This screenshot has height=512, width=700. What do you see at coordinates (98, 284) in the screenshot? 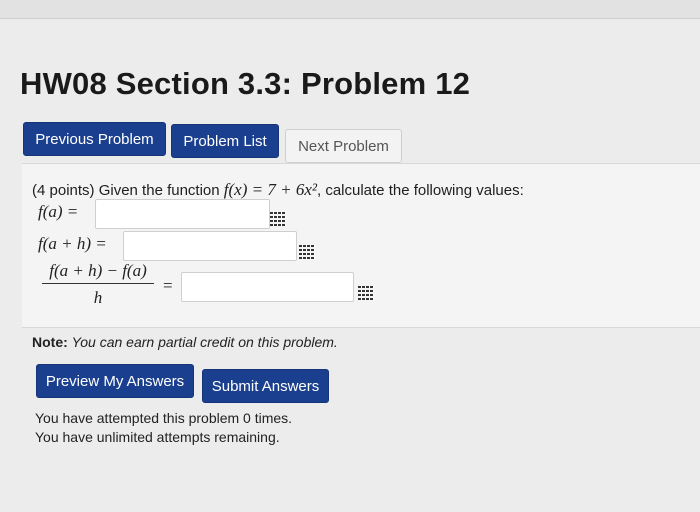
I see `difference-quotient-label: f(a + h) − f(a) h` at bounding box center [98, 284].